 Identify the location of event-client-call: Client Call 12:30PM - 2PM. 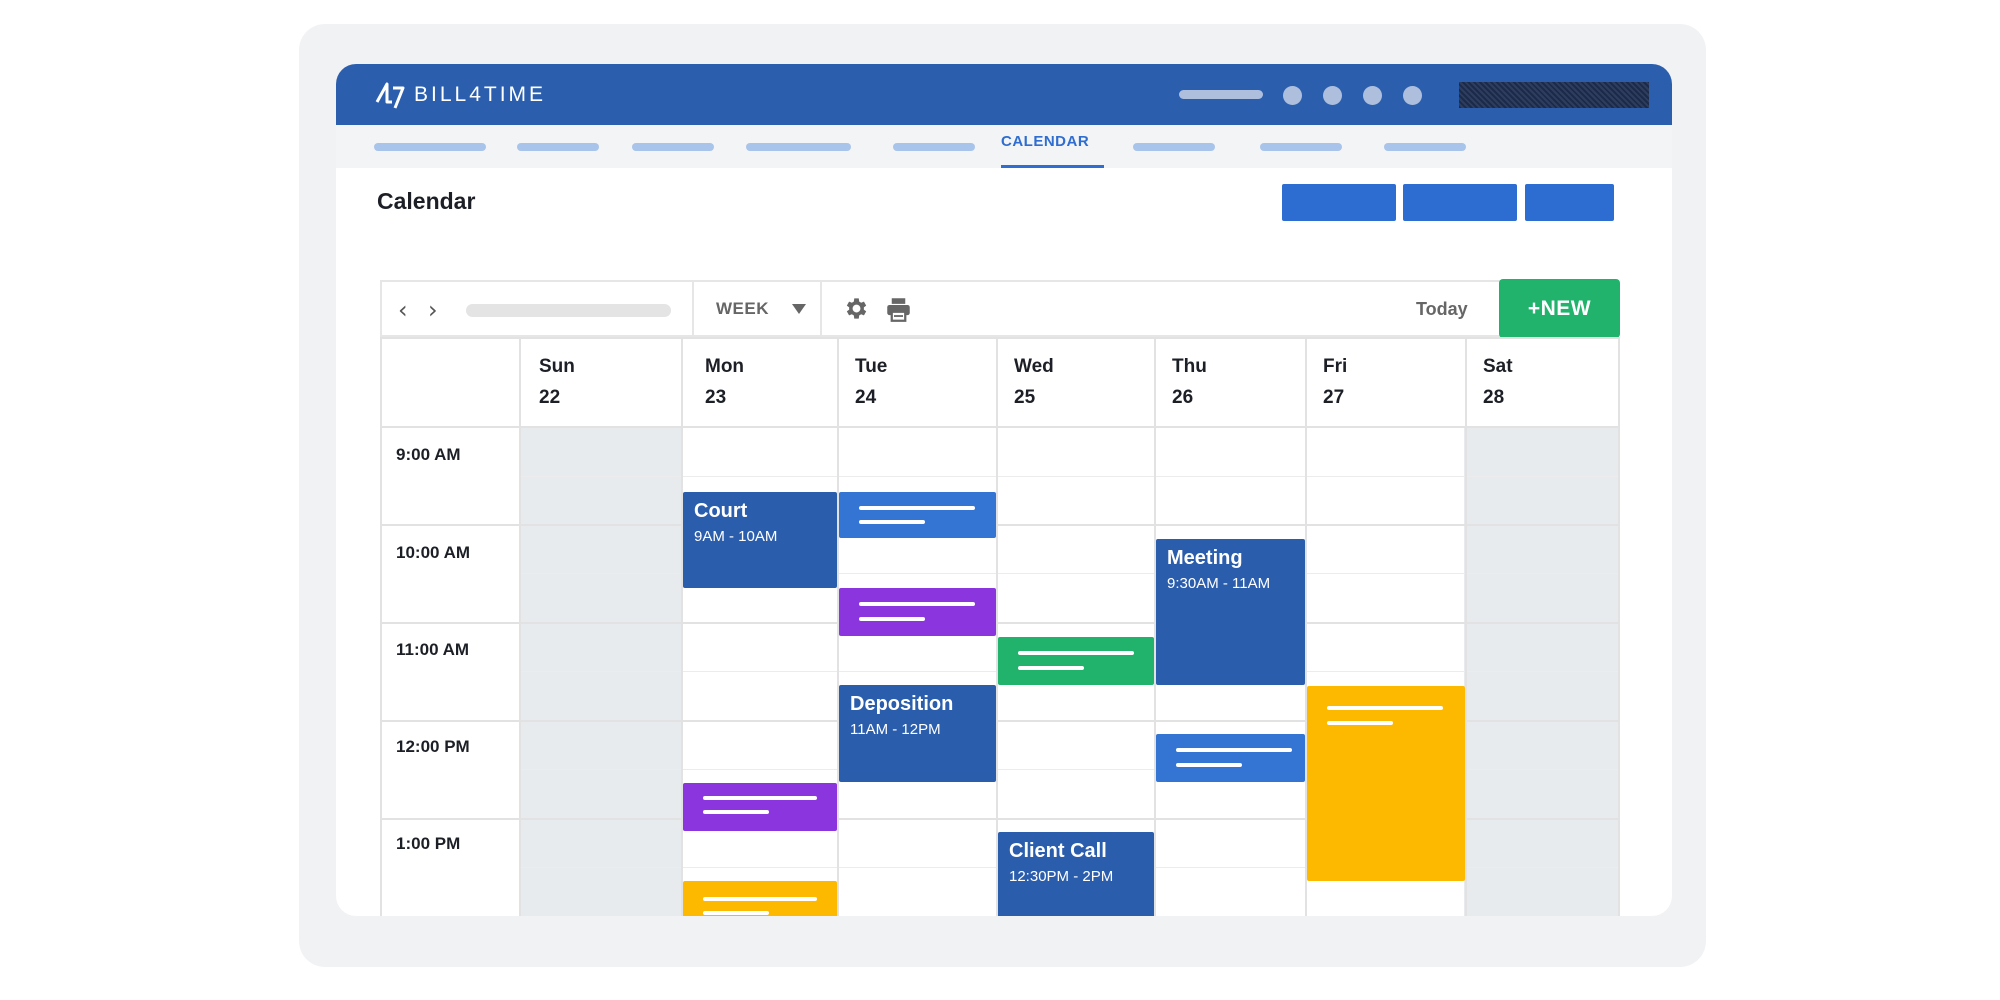
(1076, 874).